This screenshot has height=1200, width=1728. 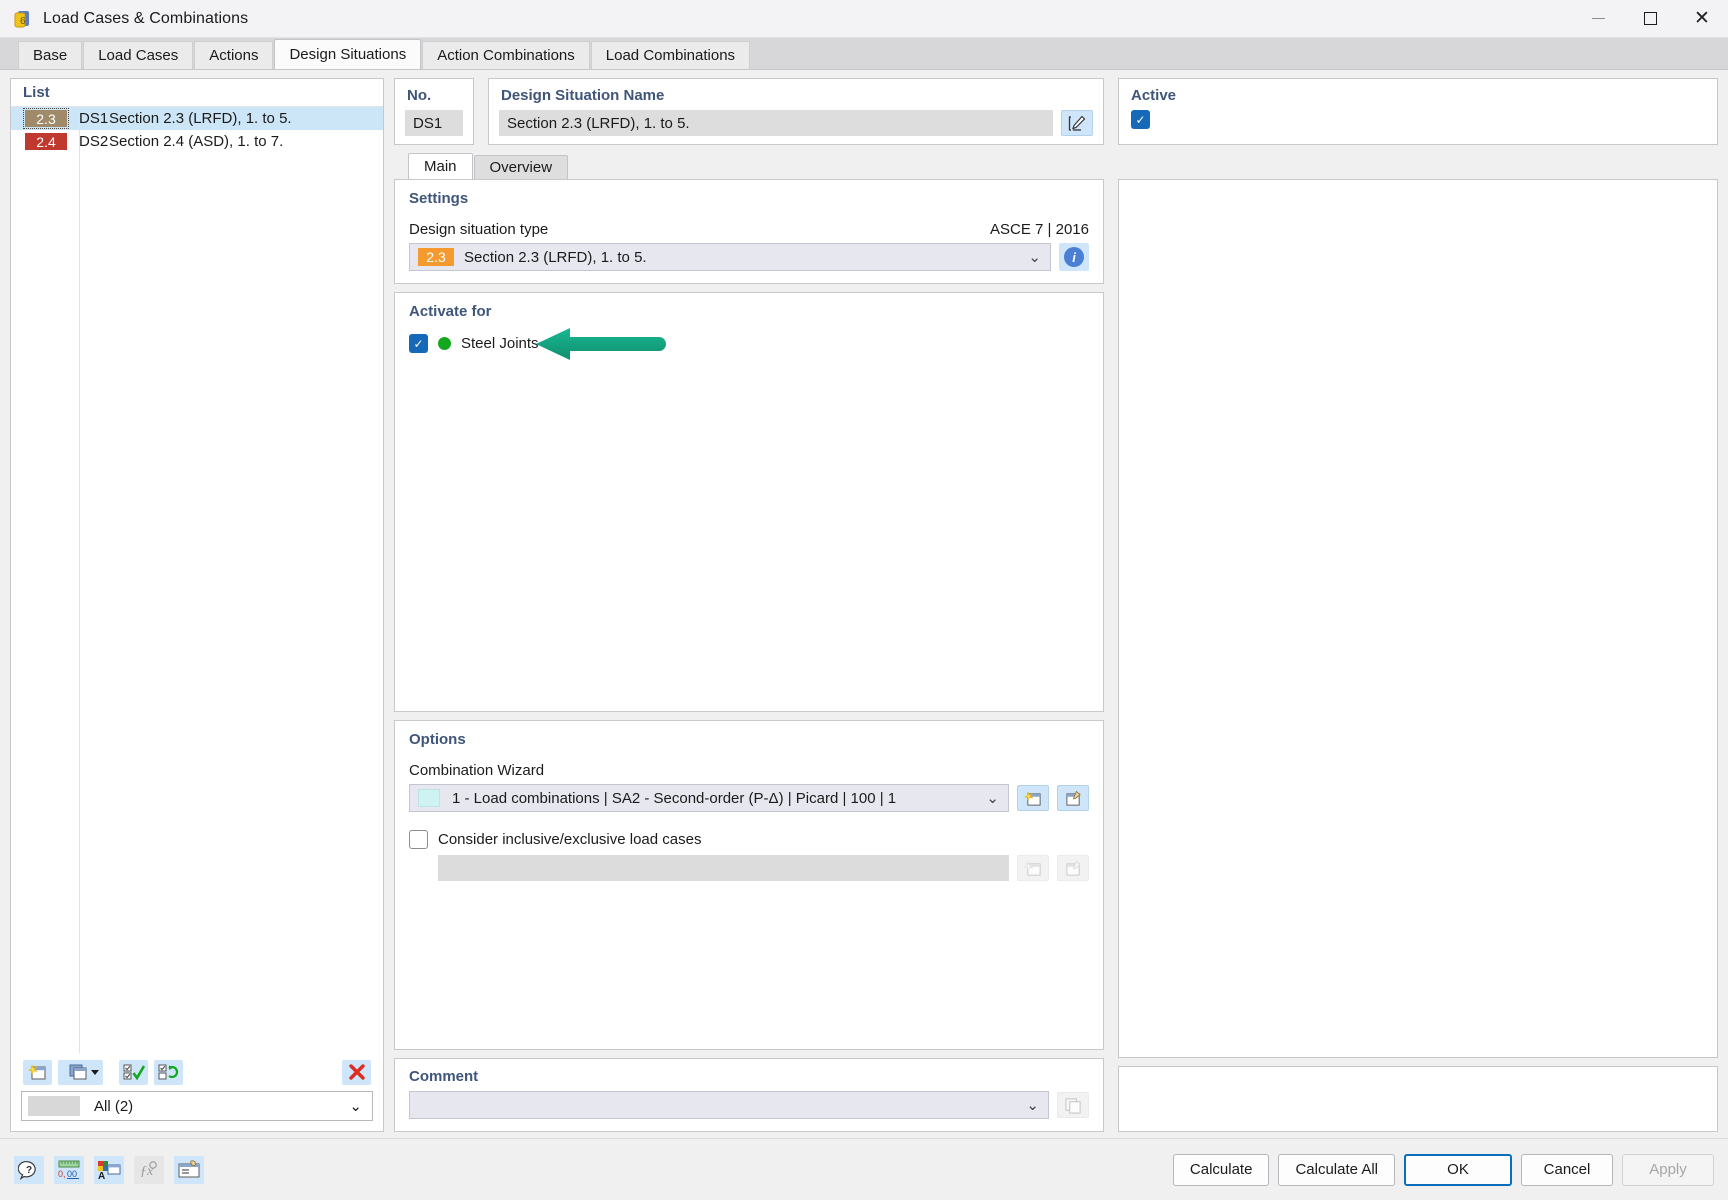 I want to click on footer-icon-bar: ? 0, 00 A ƒx, so click(x=109, y=1169).